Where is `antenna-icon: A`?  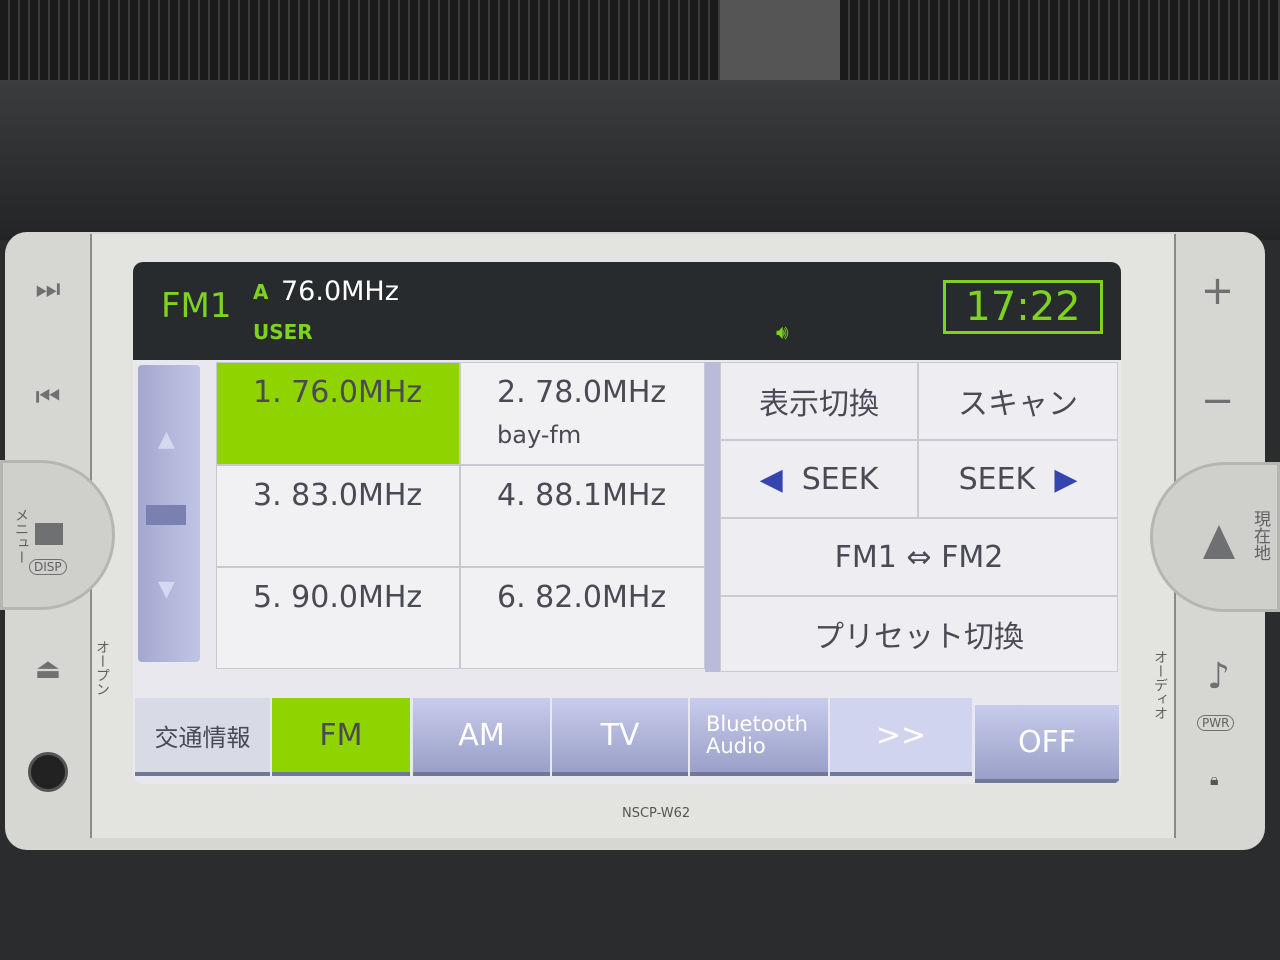
antenna-icon: A is located at coordinates (261, 292).